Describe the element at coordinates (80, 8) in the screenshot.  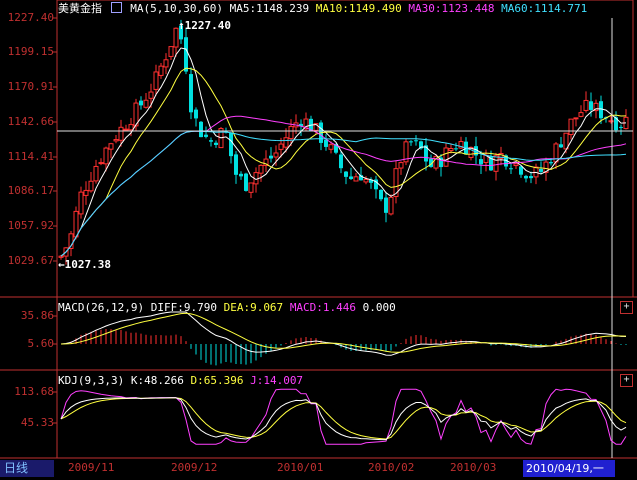
I see `instrument-name: 美黄金指` at that location.